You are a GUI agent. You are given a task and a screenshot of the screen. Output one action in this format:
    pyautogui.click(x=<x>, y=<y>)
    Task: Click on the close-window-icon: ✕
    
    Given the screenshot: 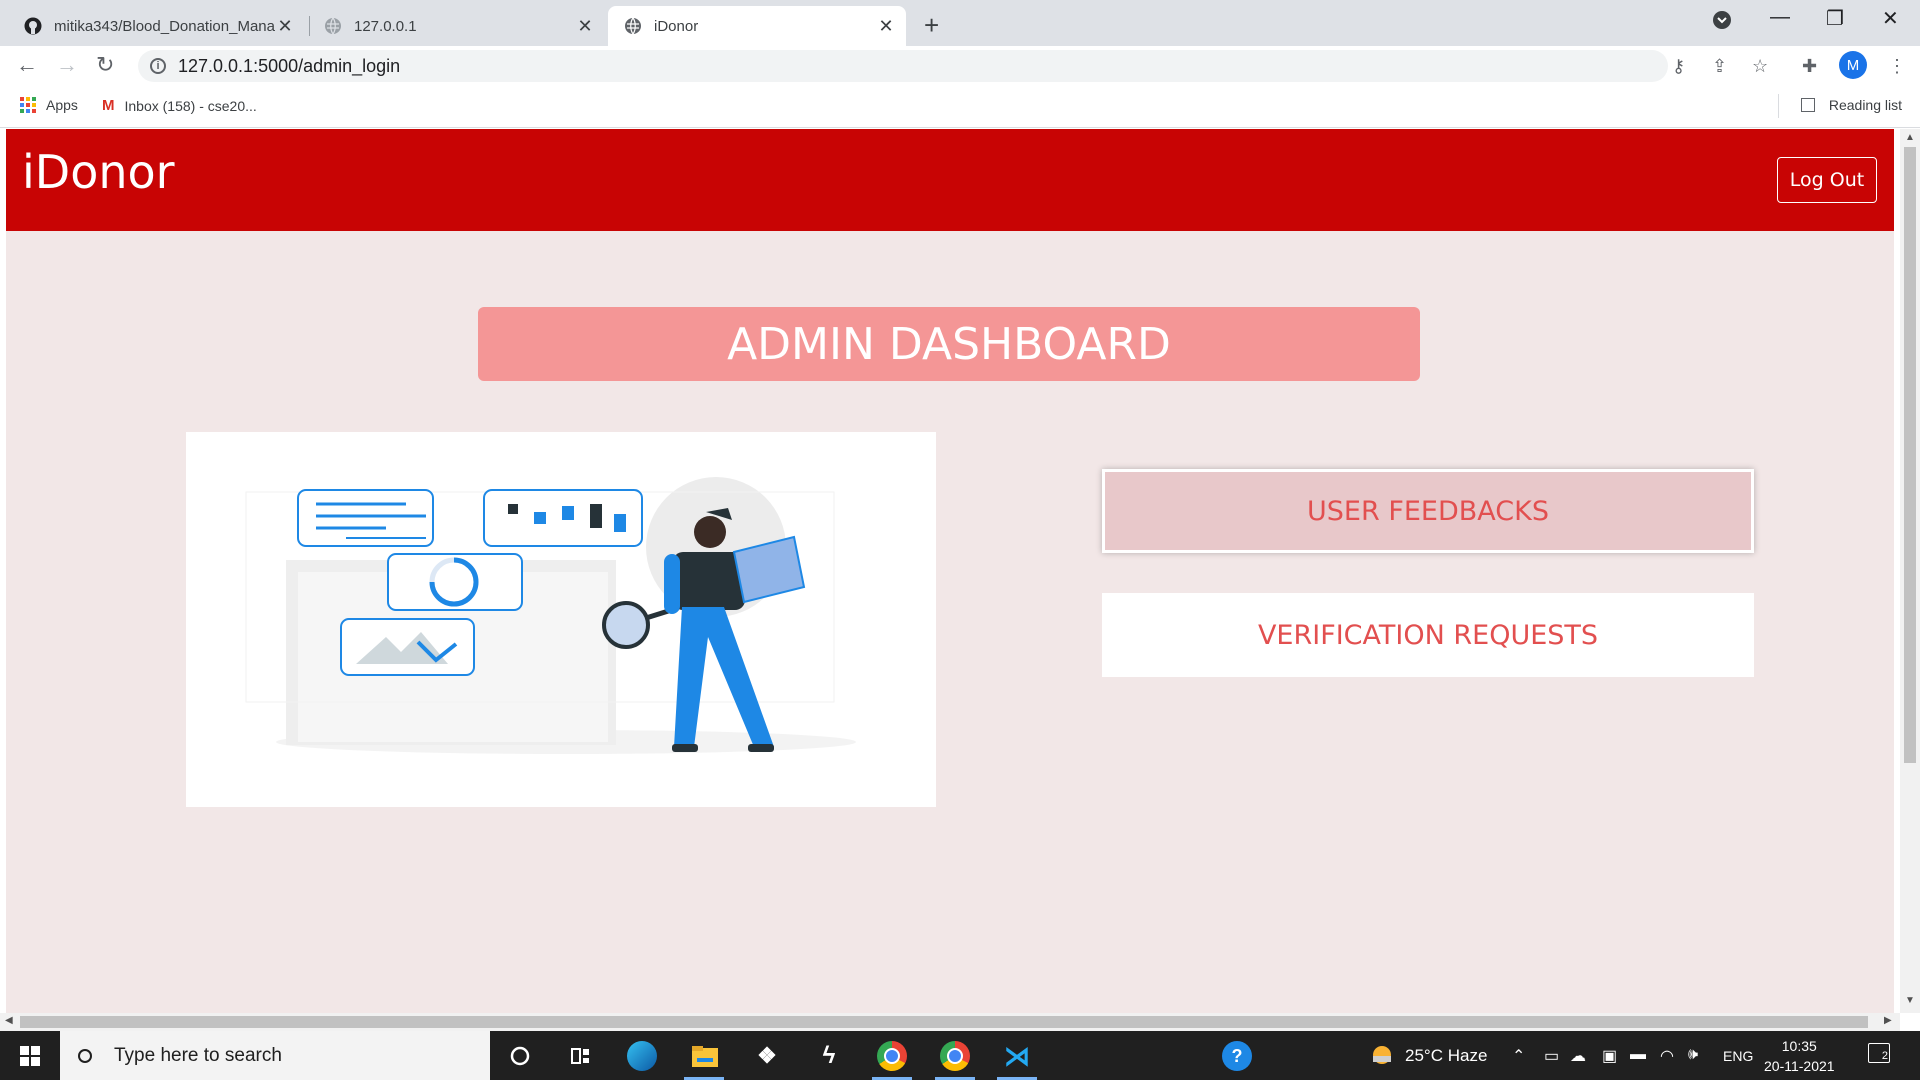 What is the action you would take?
    pyautogui.click(x=1890, y=18)
    